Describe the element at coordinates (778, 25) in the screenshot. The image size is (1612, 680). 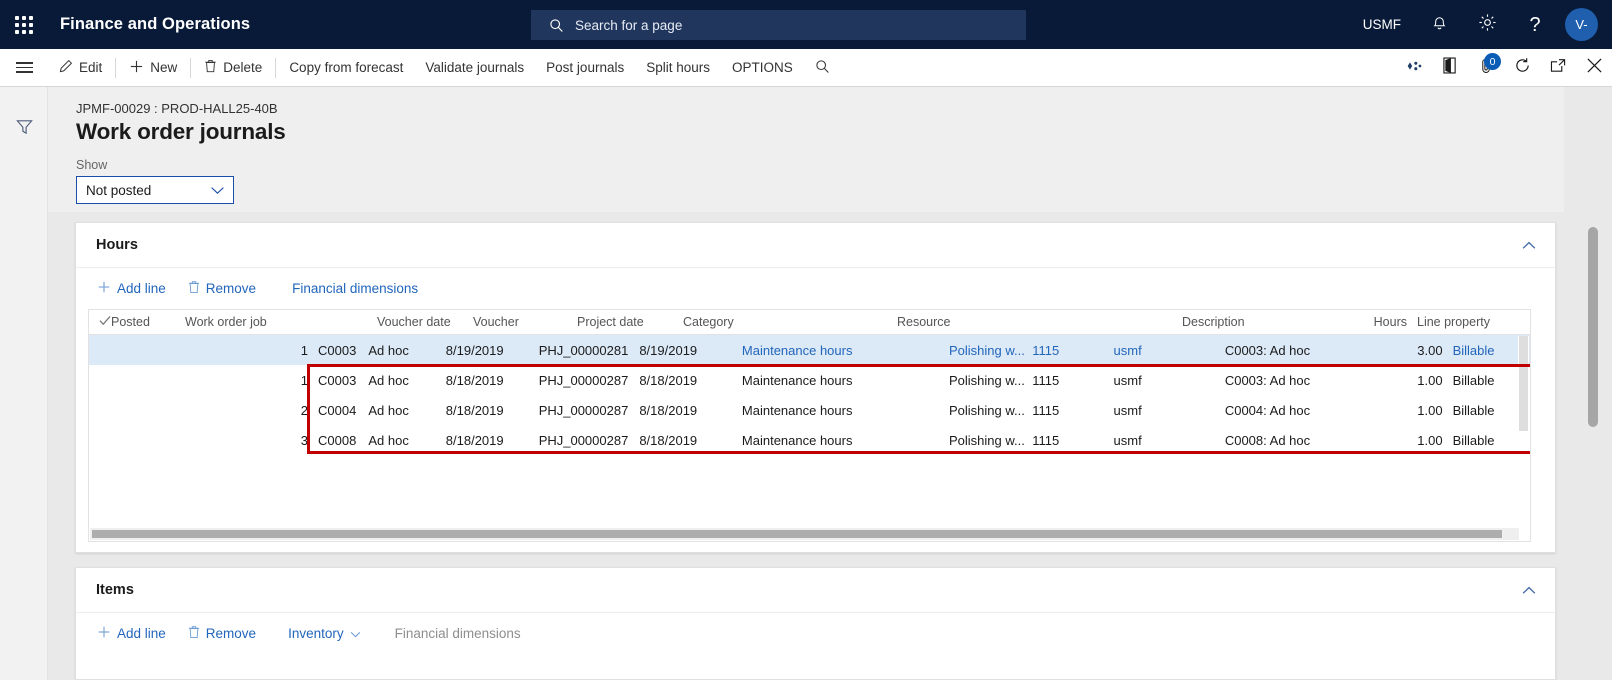
I see `global-search-input: Search for a page` at that location.